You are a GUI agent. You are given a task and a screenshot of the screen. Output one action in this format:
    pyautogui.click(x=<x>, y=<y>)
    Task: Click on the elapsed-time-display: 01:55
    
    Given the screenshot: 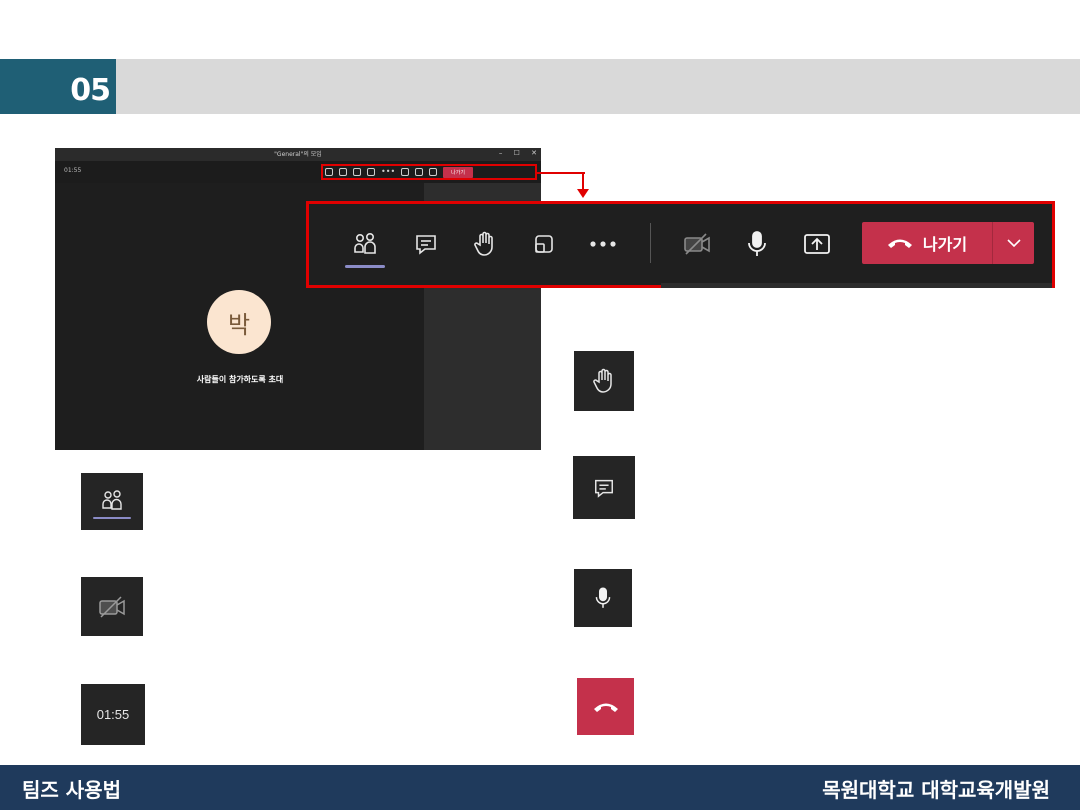 What is the action you would take?
    pyautogui.click(x=113, y=714)
    